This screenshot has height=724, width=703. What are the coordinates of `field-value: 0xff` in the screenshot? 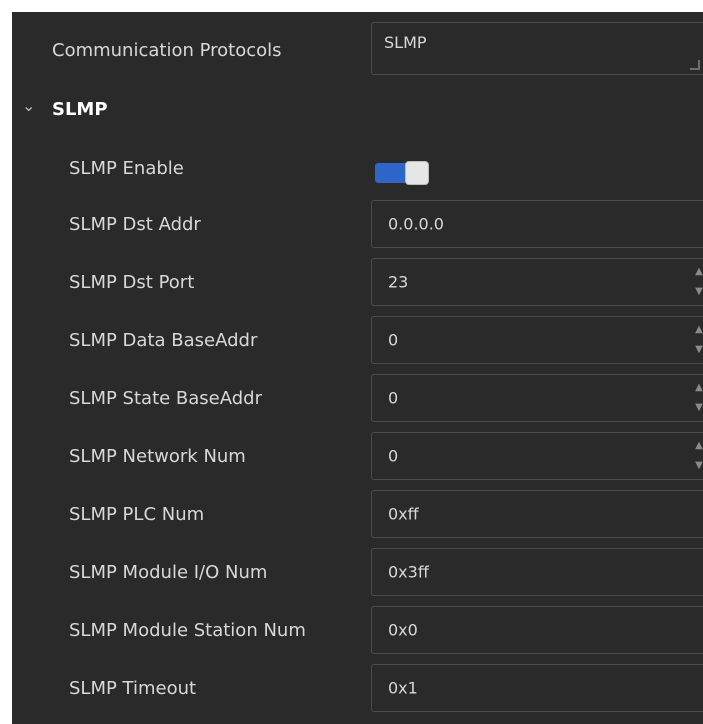 It's located at (403, 514).